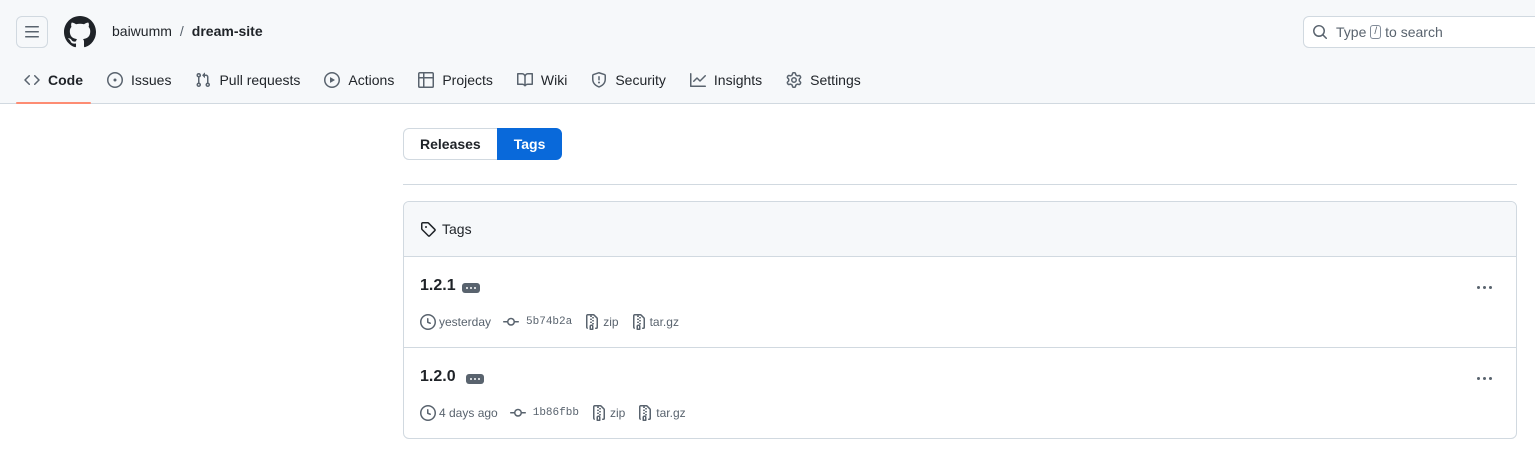 The image size is (1535, 452). I want to click on tab-projects: Projects, so click(455, 80).